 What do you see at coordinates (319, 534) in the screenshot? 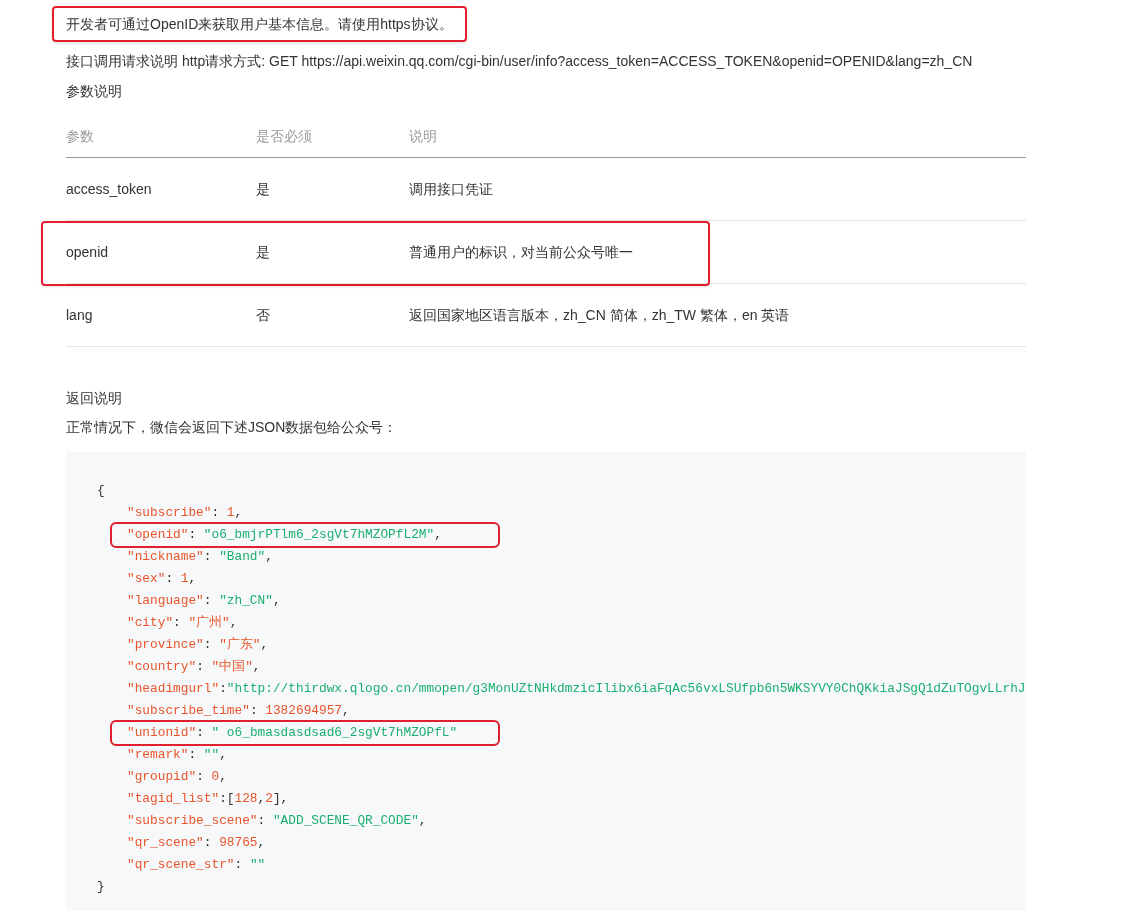
I see `code-token: "o6_bmjrPTlm6_2sgVt7hMZOPfL2M"` at bounding box center [319, 534].